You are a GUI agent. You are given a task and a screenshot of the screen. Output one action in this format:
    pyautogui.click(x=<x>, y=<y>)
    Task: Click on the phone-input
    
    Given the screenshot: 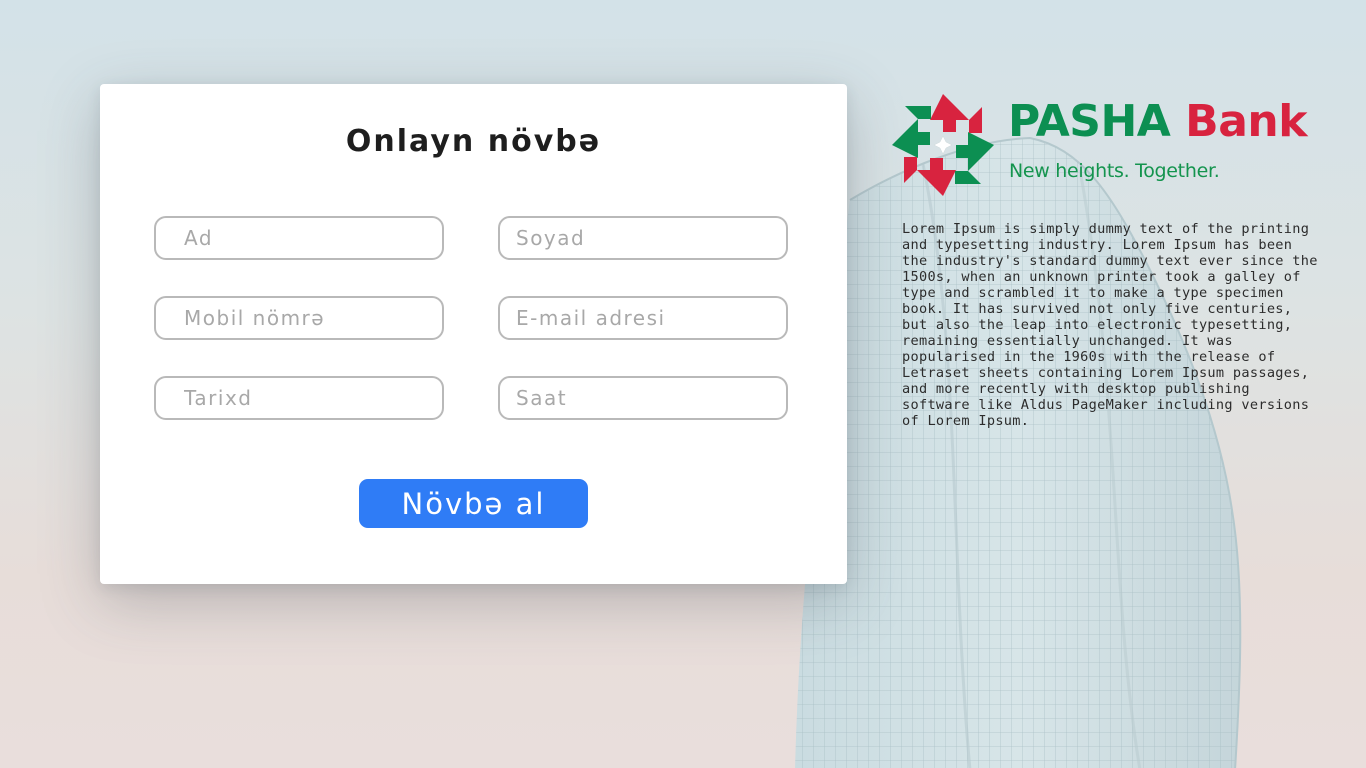 What is the action you would take?
    pyautogui.click(x=299, y=318)
    